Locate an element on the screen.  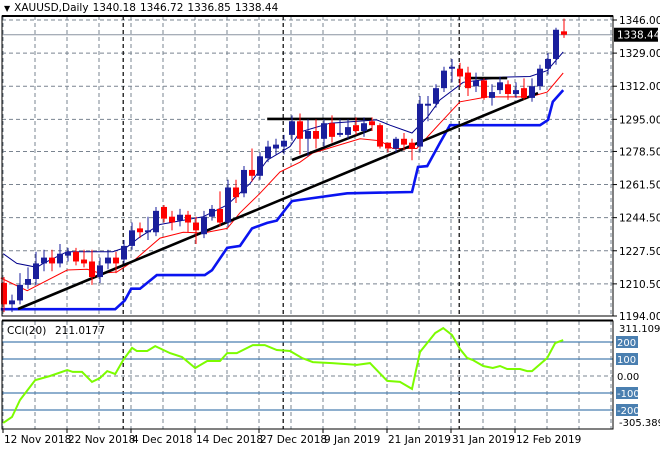
x-tick-label: 31 Jan 2019 is located at coordinates (483, 440).